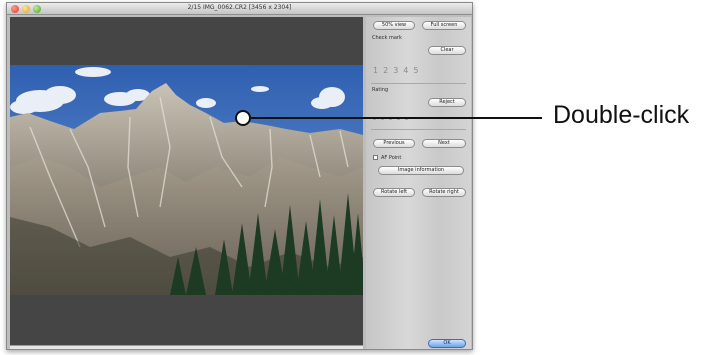 The width and height of the screenshot is (719, 355). What do you see at coordinates (375, 157) in the screenshot?
I see `af-point-checkbox` at bounding box center [375, 157].